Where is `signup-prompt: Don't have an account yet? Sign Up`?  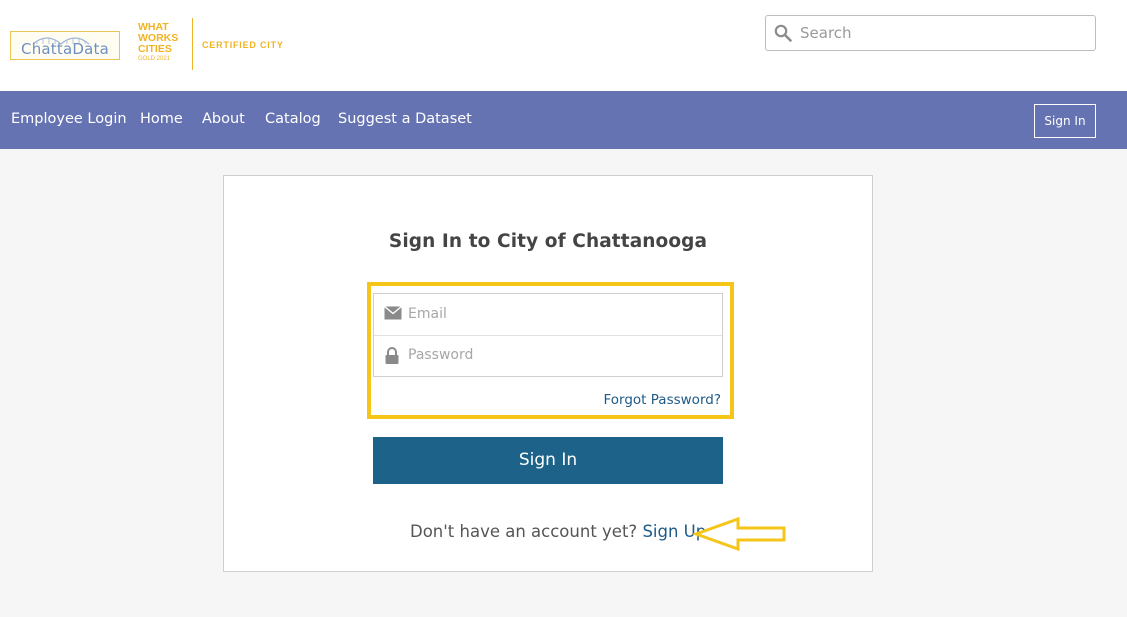
signup-prompt: Don't have an account yet? Sign Up is located at coordinates (558, 531).